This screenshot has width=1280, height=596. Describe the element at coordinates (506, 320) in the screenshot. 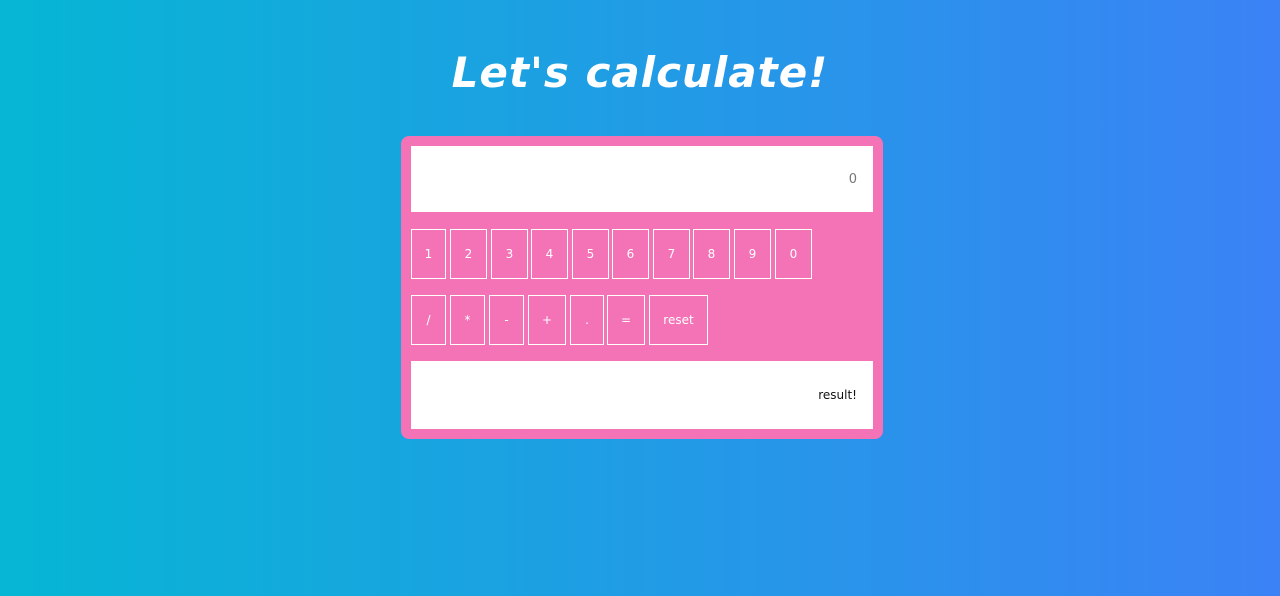

I see `subtract-button: -` at that location.